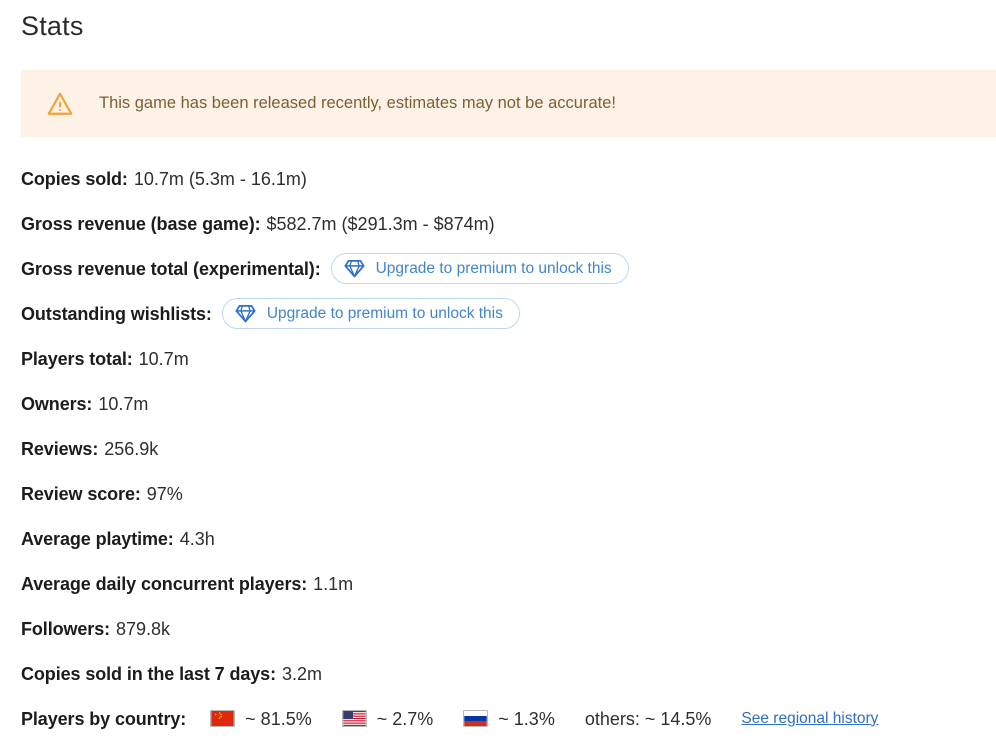  I want to click on stat-row: Owners: 10.7m, so click(501, 403).